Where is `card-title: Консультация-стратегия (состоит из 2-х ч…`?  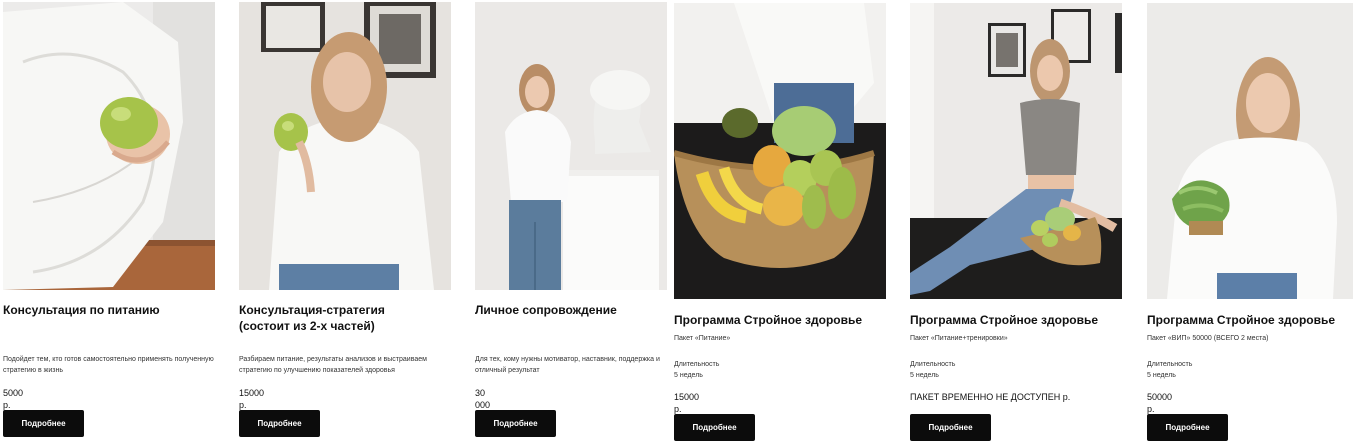 card-title: Консультация-стратегия (состоит из 2-х ч… is located at coordinates (312, 318).